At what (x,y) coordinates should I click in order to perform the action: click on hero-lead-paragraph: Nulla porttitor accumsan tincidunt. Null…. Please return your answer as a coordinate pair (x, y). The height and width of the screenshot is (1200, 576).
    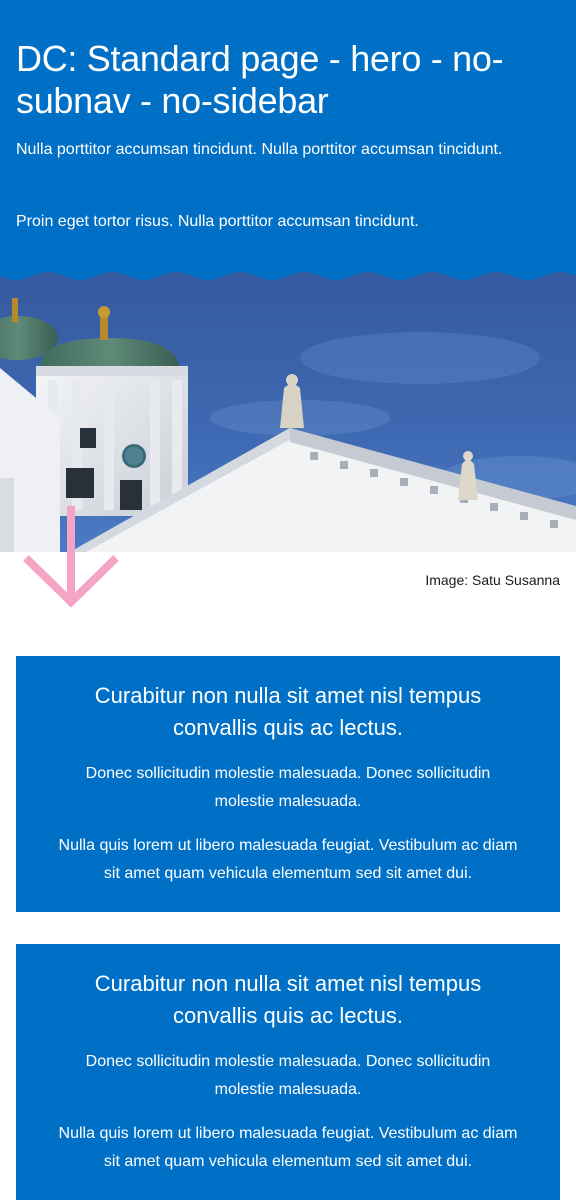
    Looking at the image, I should click on (259, 149).